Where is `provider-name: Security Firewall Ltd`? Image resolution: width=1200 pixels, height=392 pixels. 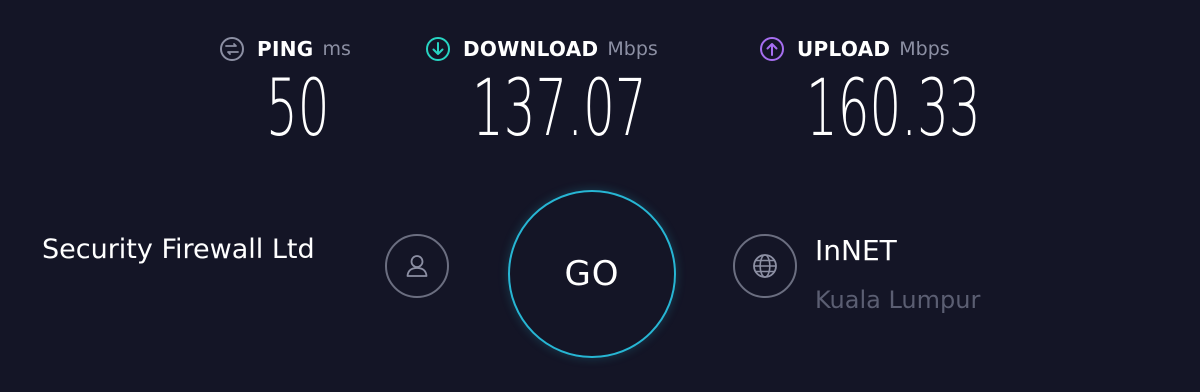 provider-name: Security Firewall Ltd is located at coordinates (178, 249).